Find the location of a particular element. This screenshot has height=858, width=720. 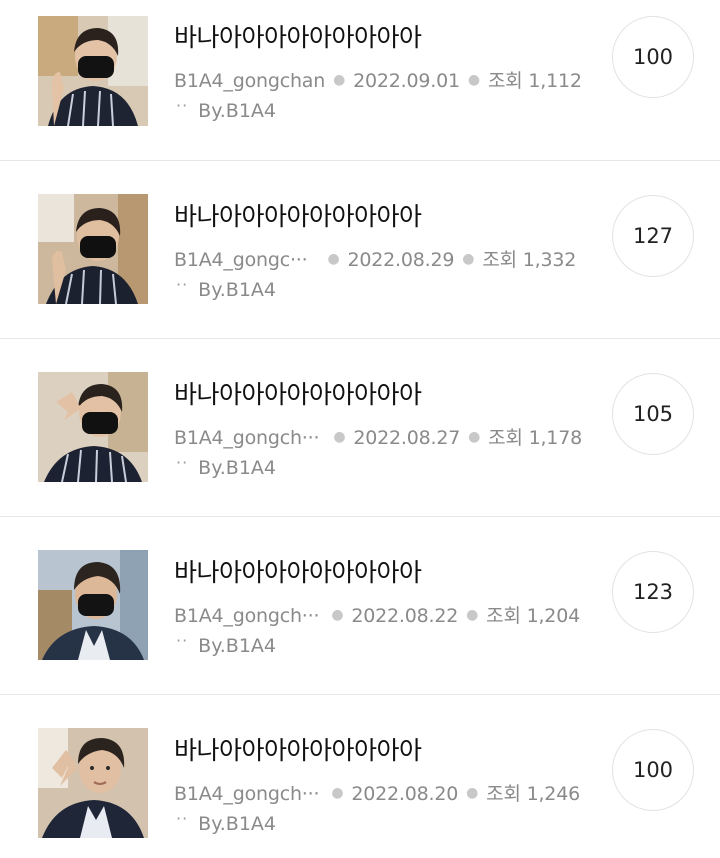

author-name: B1A4_gongchan is located at coordinates (249, 81).